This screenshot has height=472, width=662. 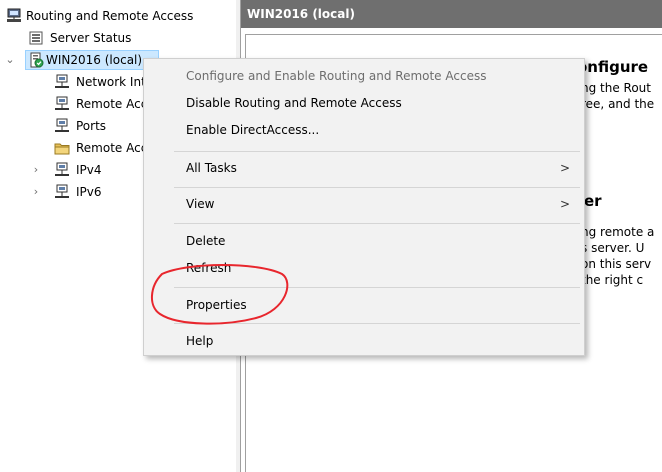 I want to click on details-header: WIN2016 (local), so click(x=451, y=14).